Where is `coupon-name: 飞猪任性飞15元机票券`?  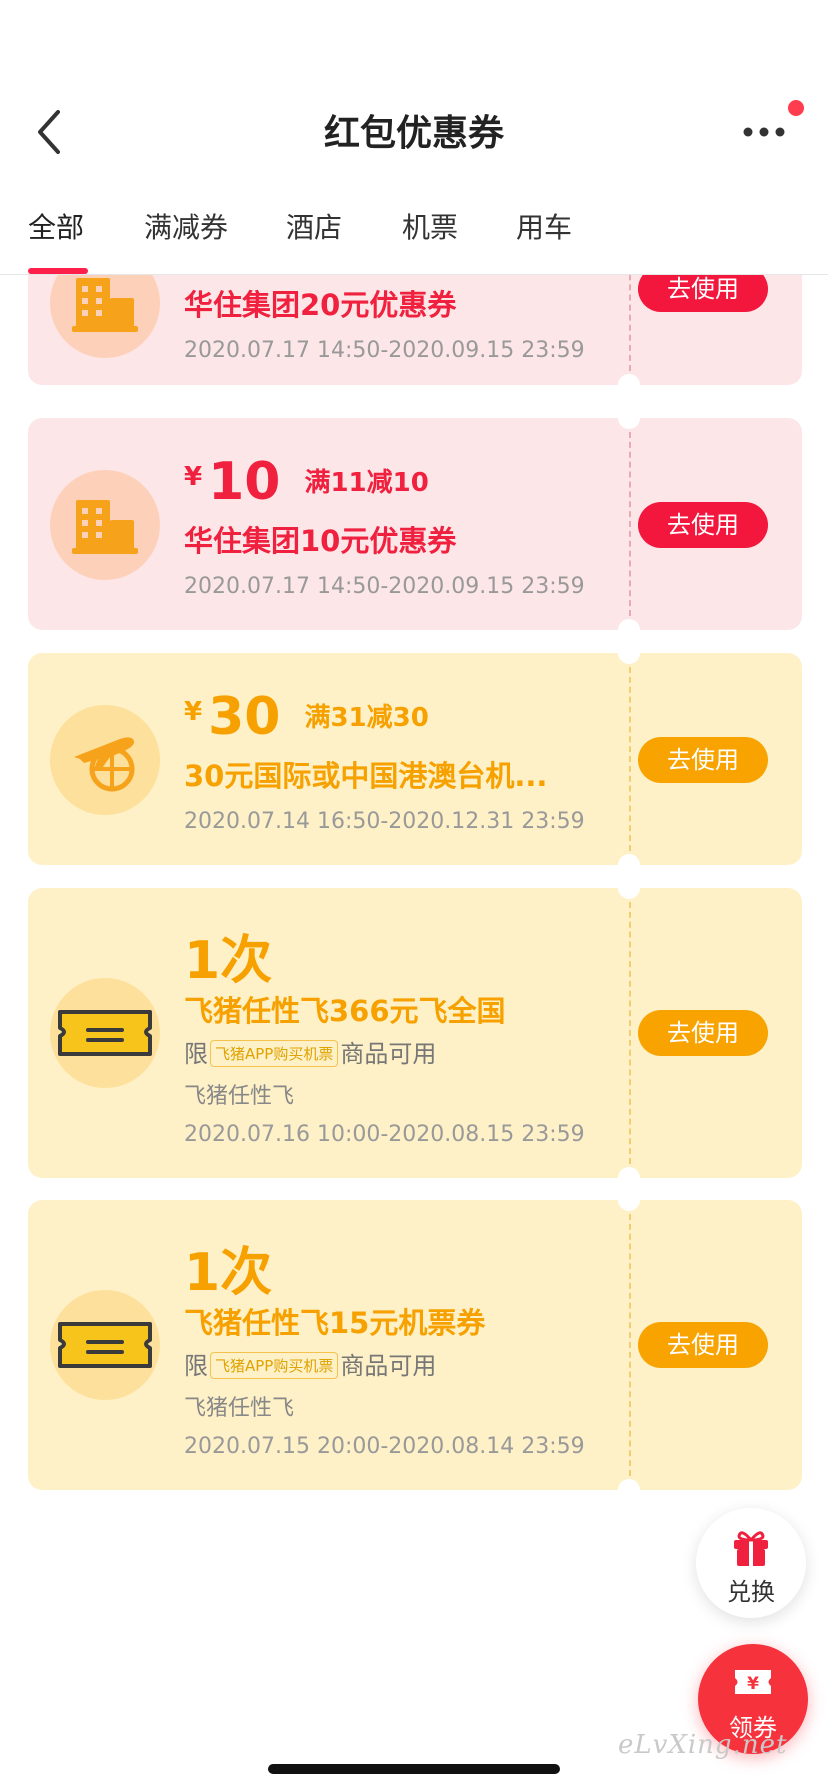
coupon-name: 飞猪任性飞15元机票券 is located at coordinates (335, 1323).